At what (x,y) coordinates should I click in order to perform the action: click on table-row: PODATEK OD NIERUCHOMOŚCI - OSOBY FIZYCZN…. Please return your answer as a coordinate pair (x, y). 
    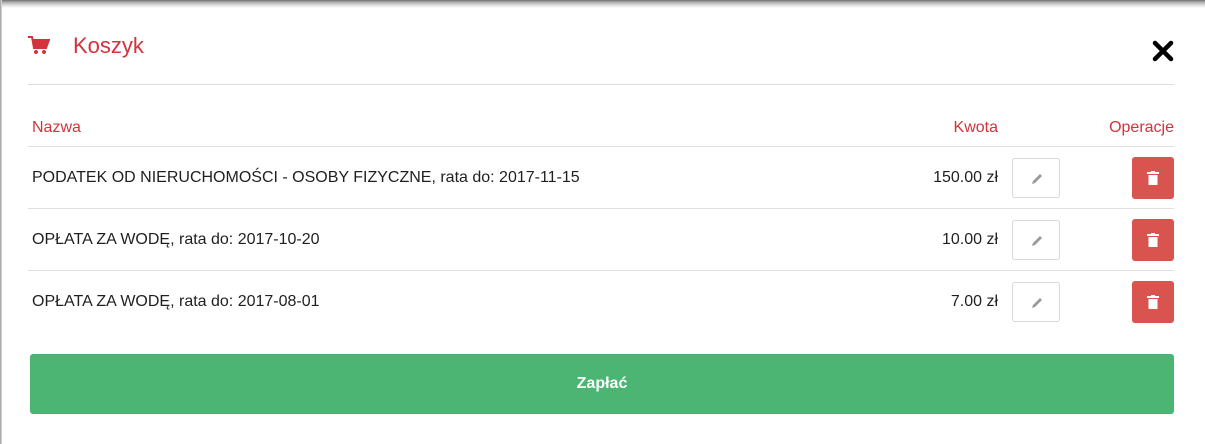
    Looking at the image, I should click on (601, 177).